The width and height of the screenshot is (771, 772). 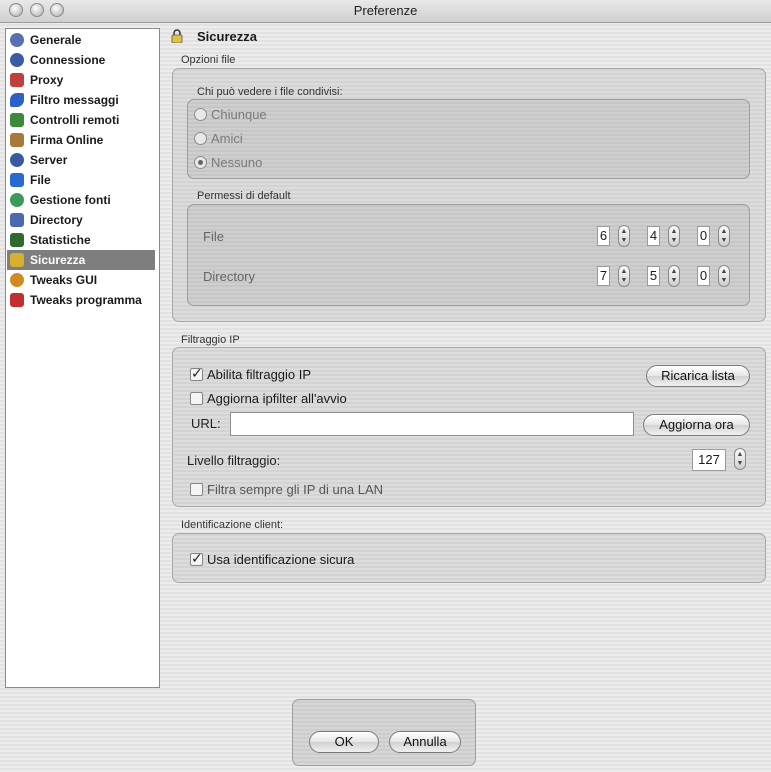 I want to click on update-now-button: Aggiorna ora, so click(x=696, y=425).